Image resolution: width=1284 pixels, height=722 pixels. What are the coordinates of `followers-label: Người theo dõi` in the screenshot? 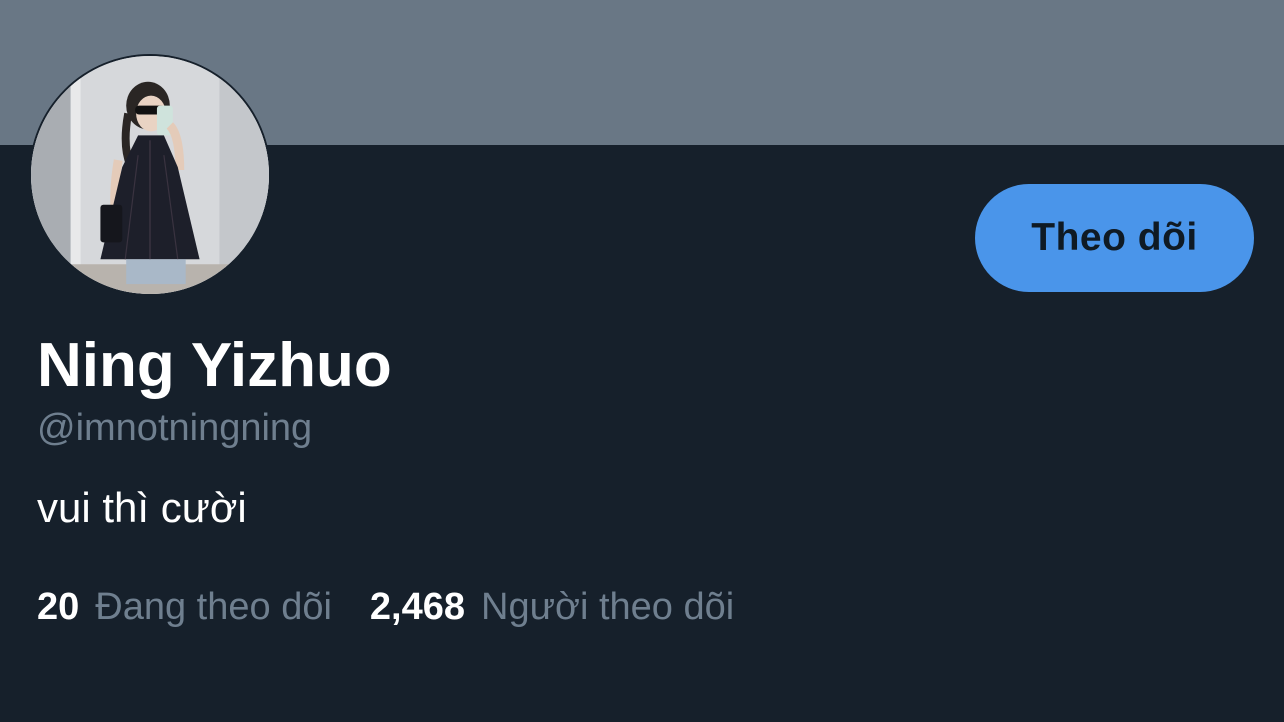 It's located at (608, 607).